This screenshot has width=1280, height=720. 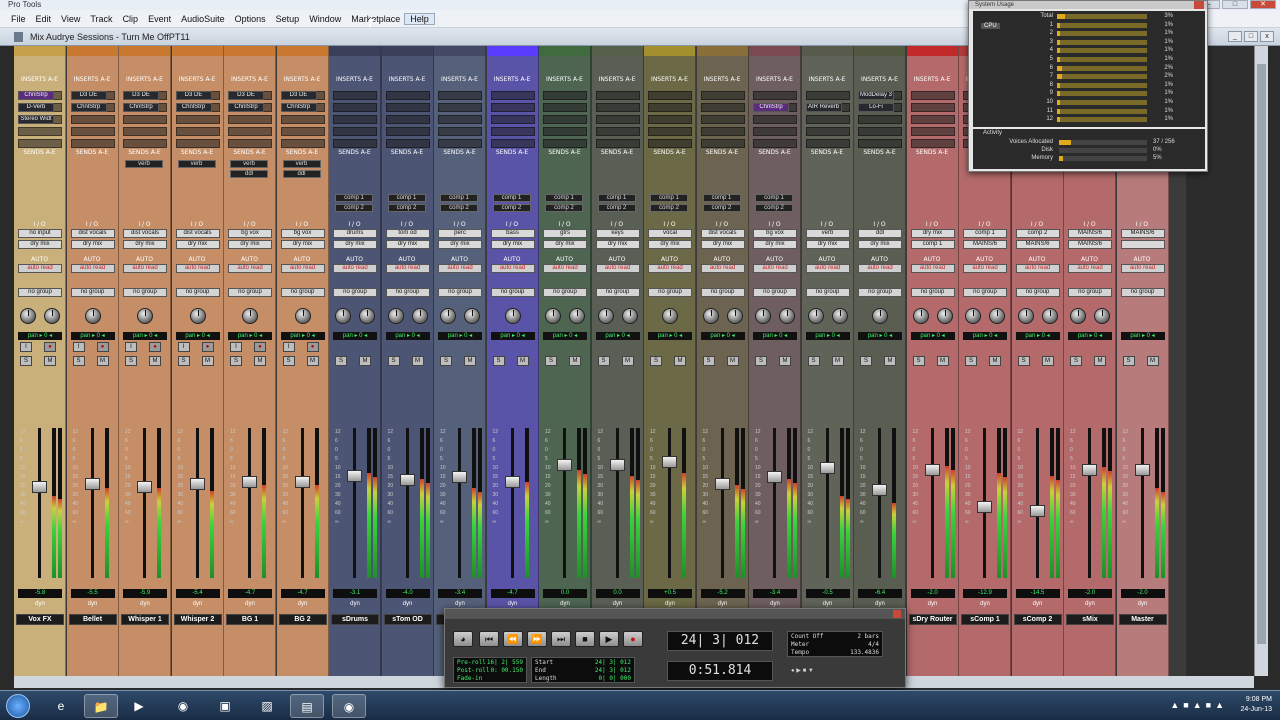 I want to click on ie-icon: e, so click(x=61, y=706).